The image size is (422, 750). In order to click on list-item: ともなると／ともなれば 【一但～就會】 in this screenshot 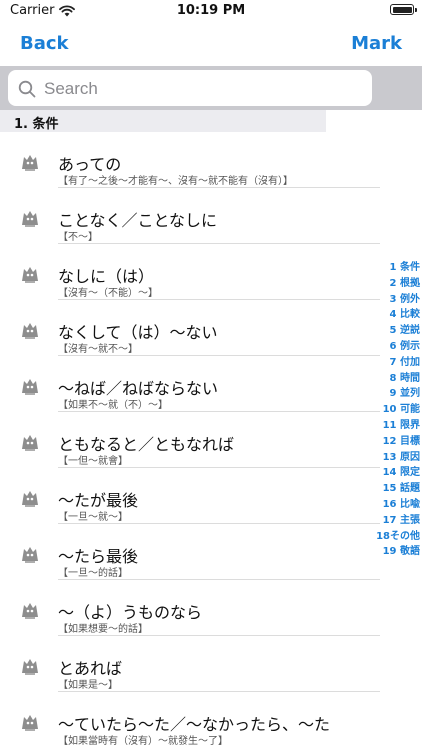, I will do `click(190, 440)`.